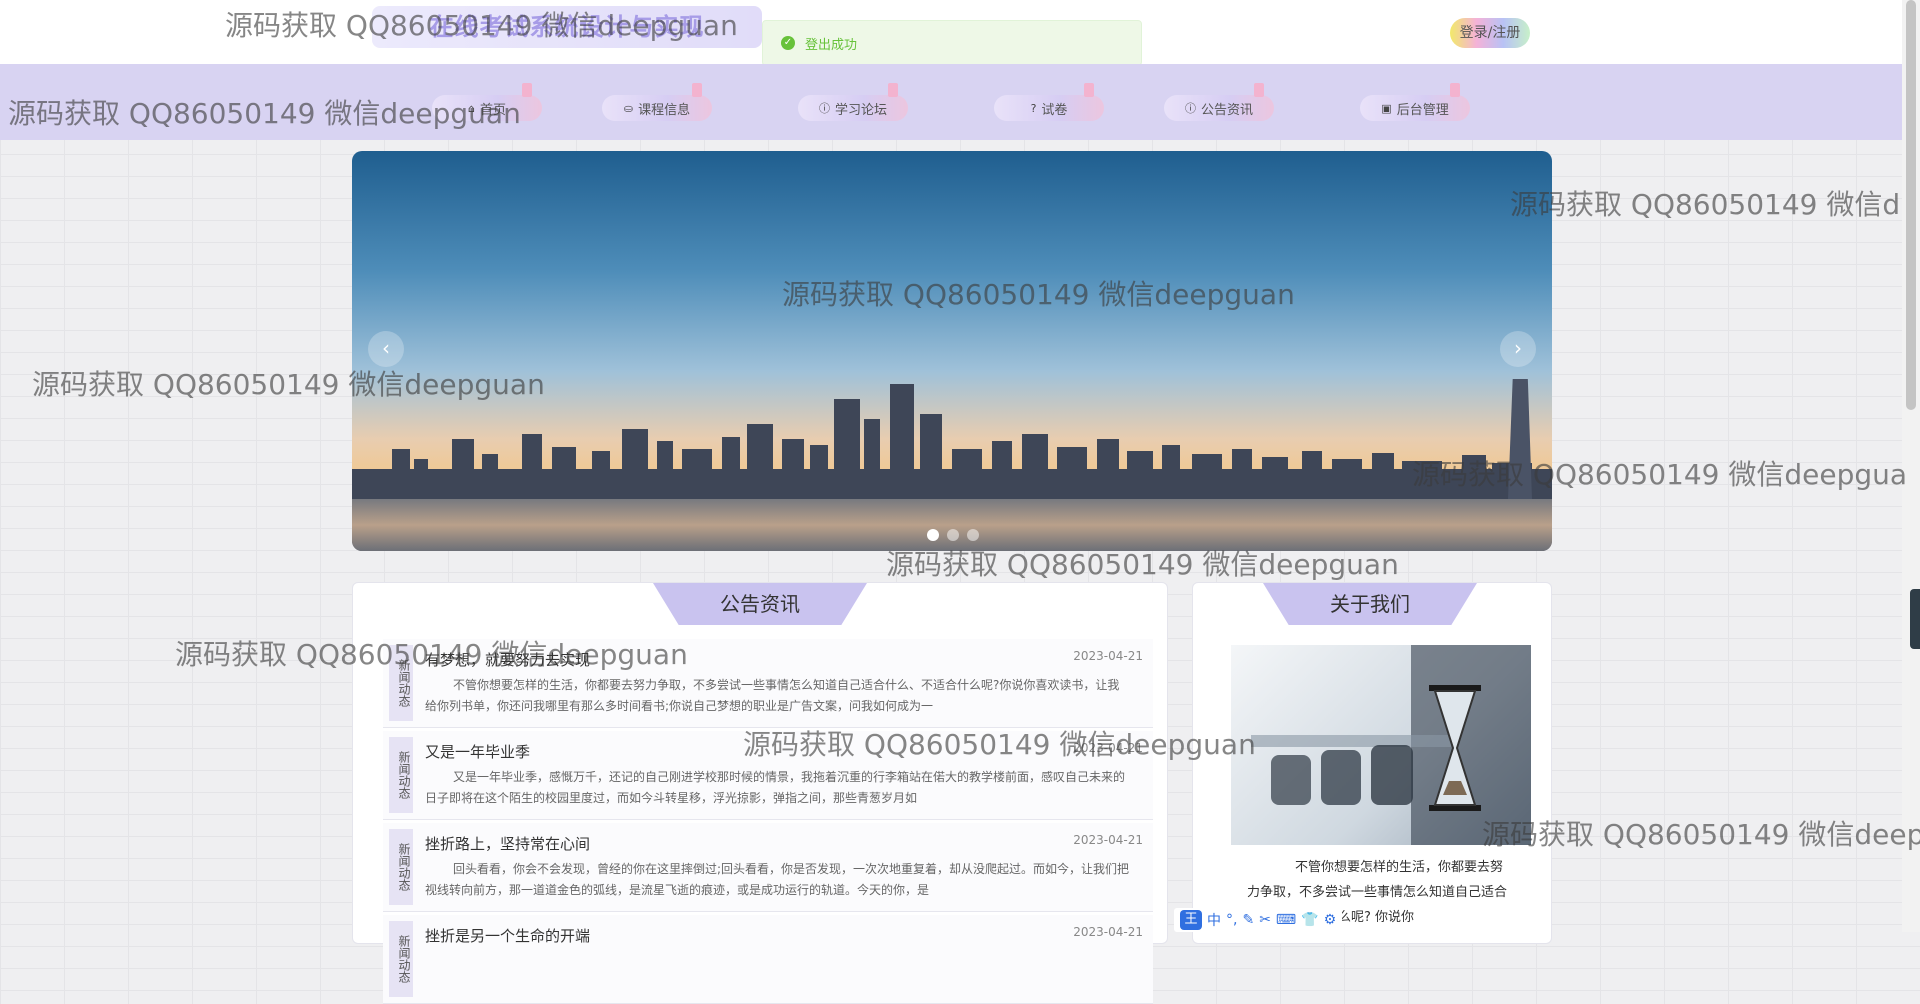 The image size is (1920, 1004). Describe the element at coordinates (1054, 110) in the screenshot. I see `nav-label: 试卷` at that location.